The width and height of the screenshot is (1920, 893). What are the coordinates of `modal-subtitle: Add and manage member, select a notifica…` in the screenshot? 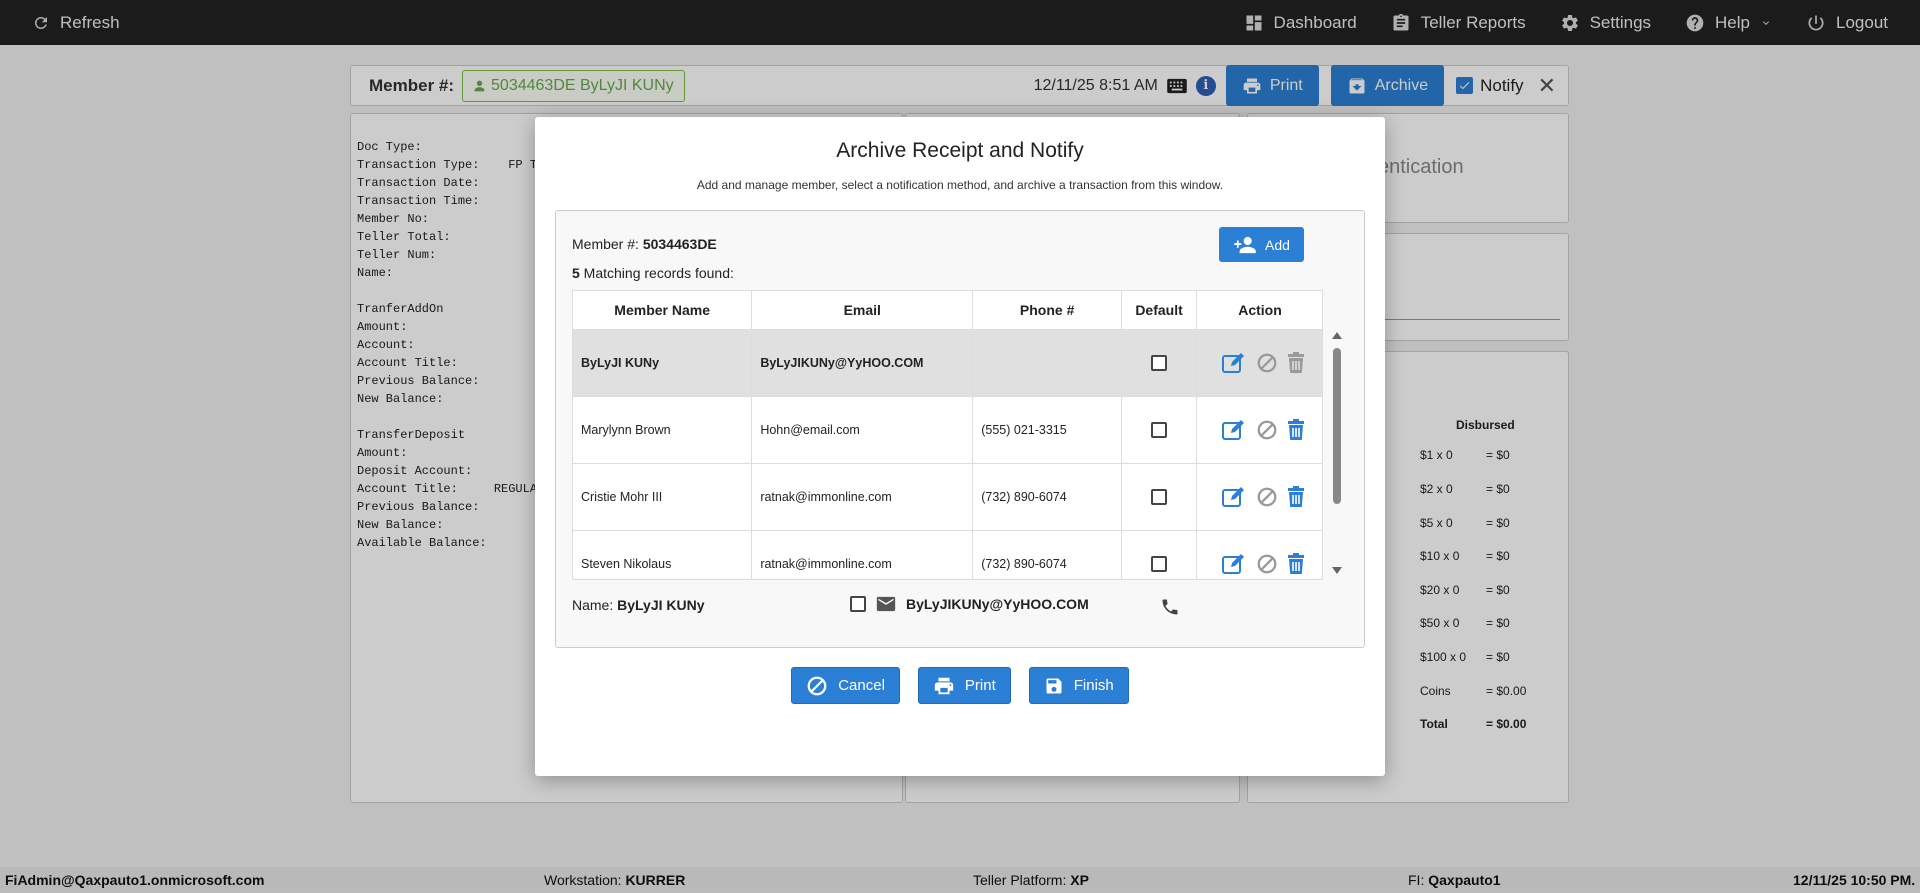 It's located at (960, 185).